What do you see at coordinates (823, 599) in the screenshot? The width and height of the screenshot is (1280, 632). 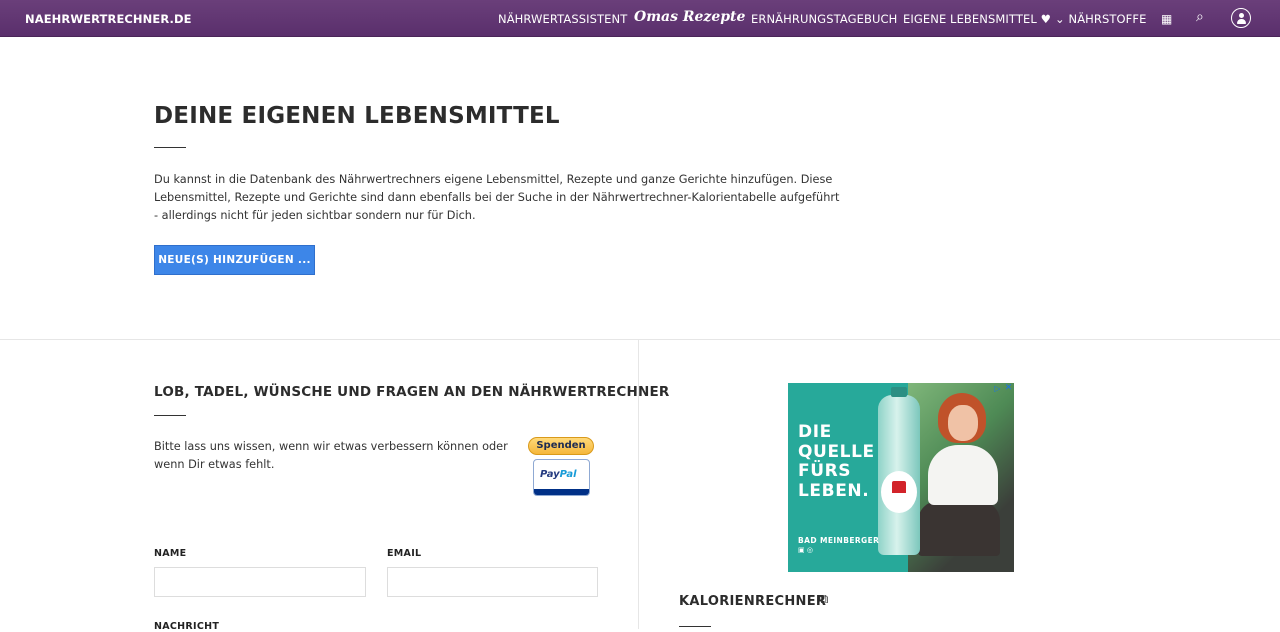 I see `external-link-icon: ⧉` at bounding box center [823, 599].